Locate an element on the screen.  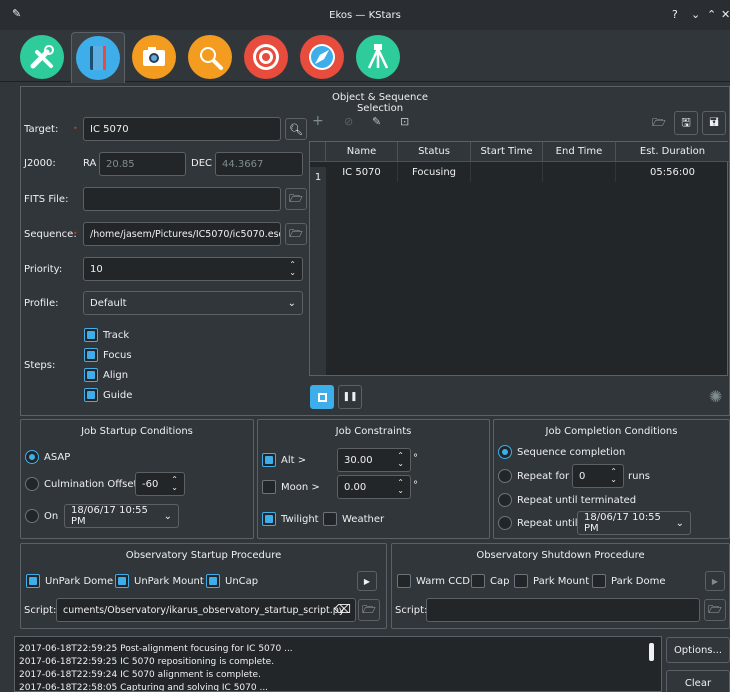
col-end-time: End Time is located at coordinates (579, 152).